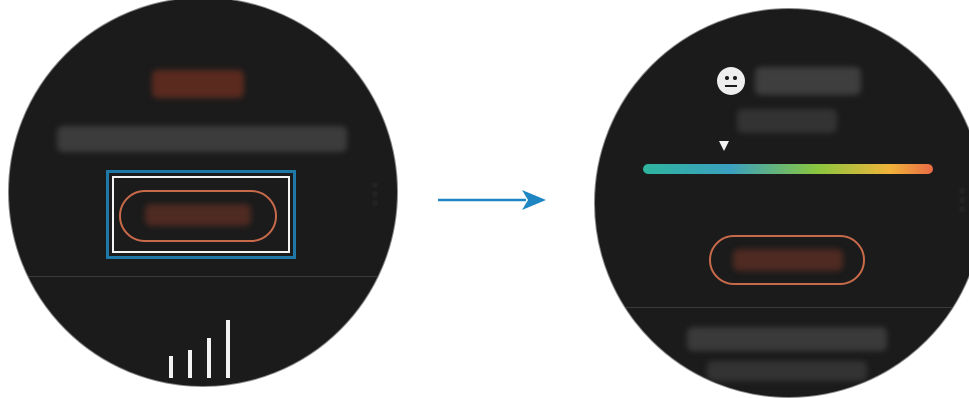  I want to click on highlight-box, so click(201, 214).